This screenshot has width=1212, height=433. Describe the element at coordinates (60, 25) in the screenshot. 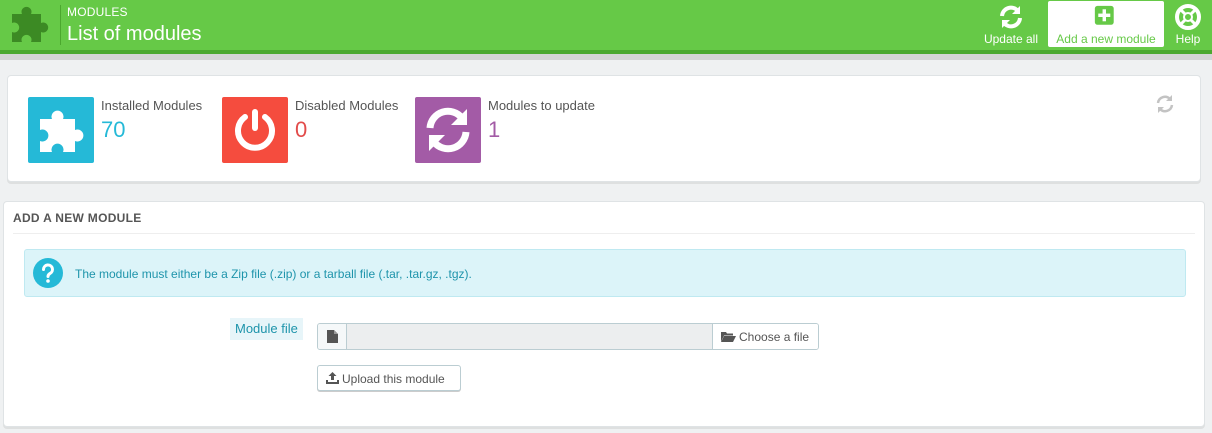

I see `header-divider` at that location.